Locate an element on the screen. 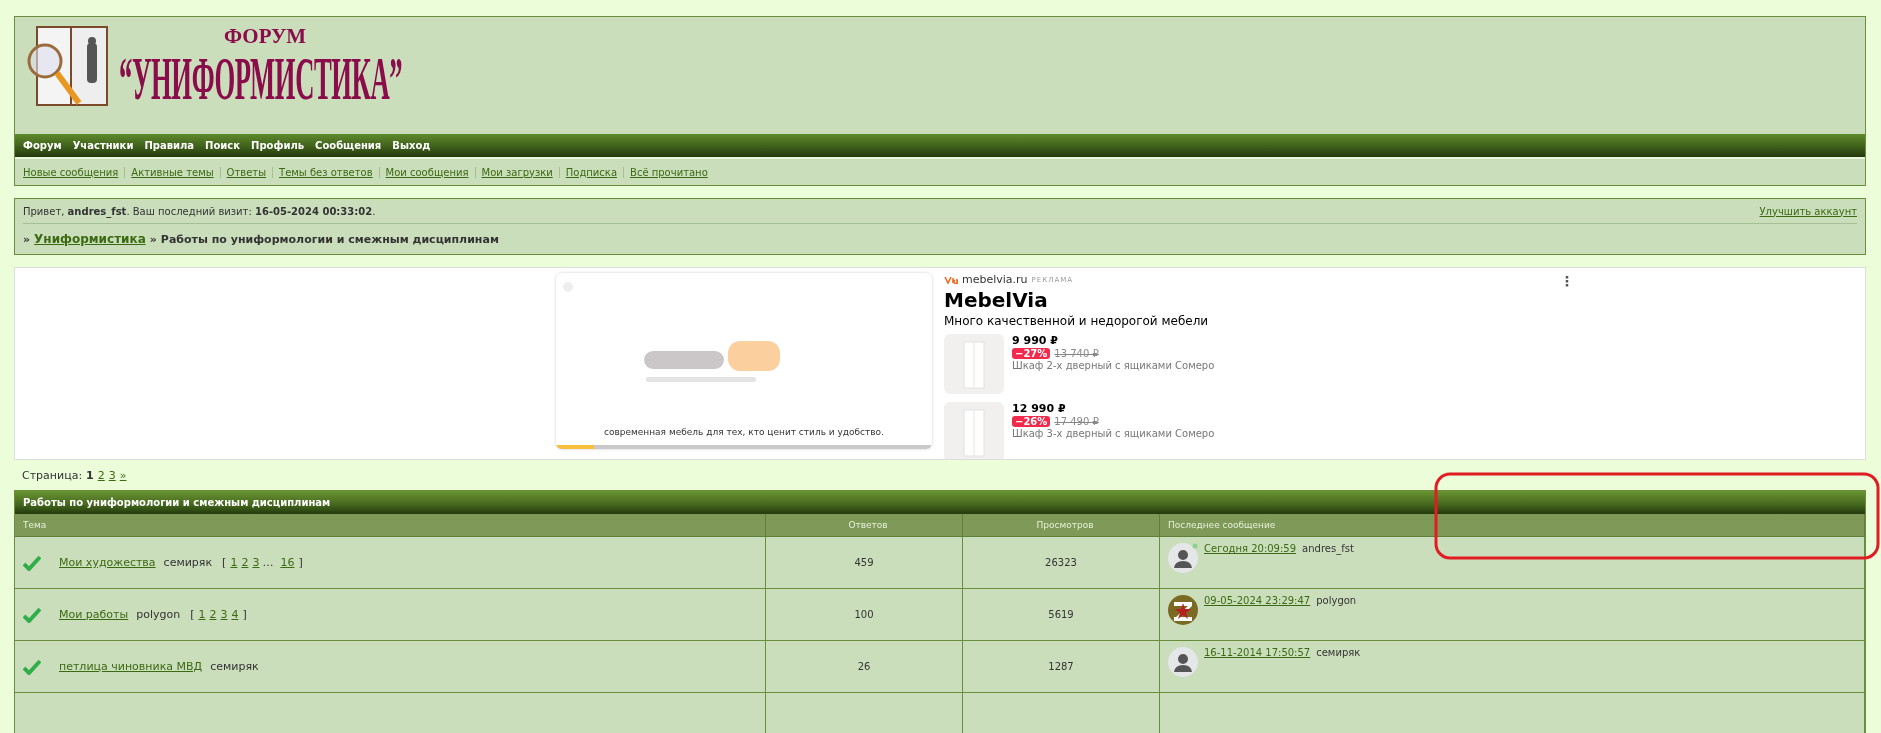 The height and width of the screenshot is (733, 1881). column-header: Последнее сообщение is located at coordinates (1512, 525).